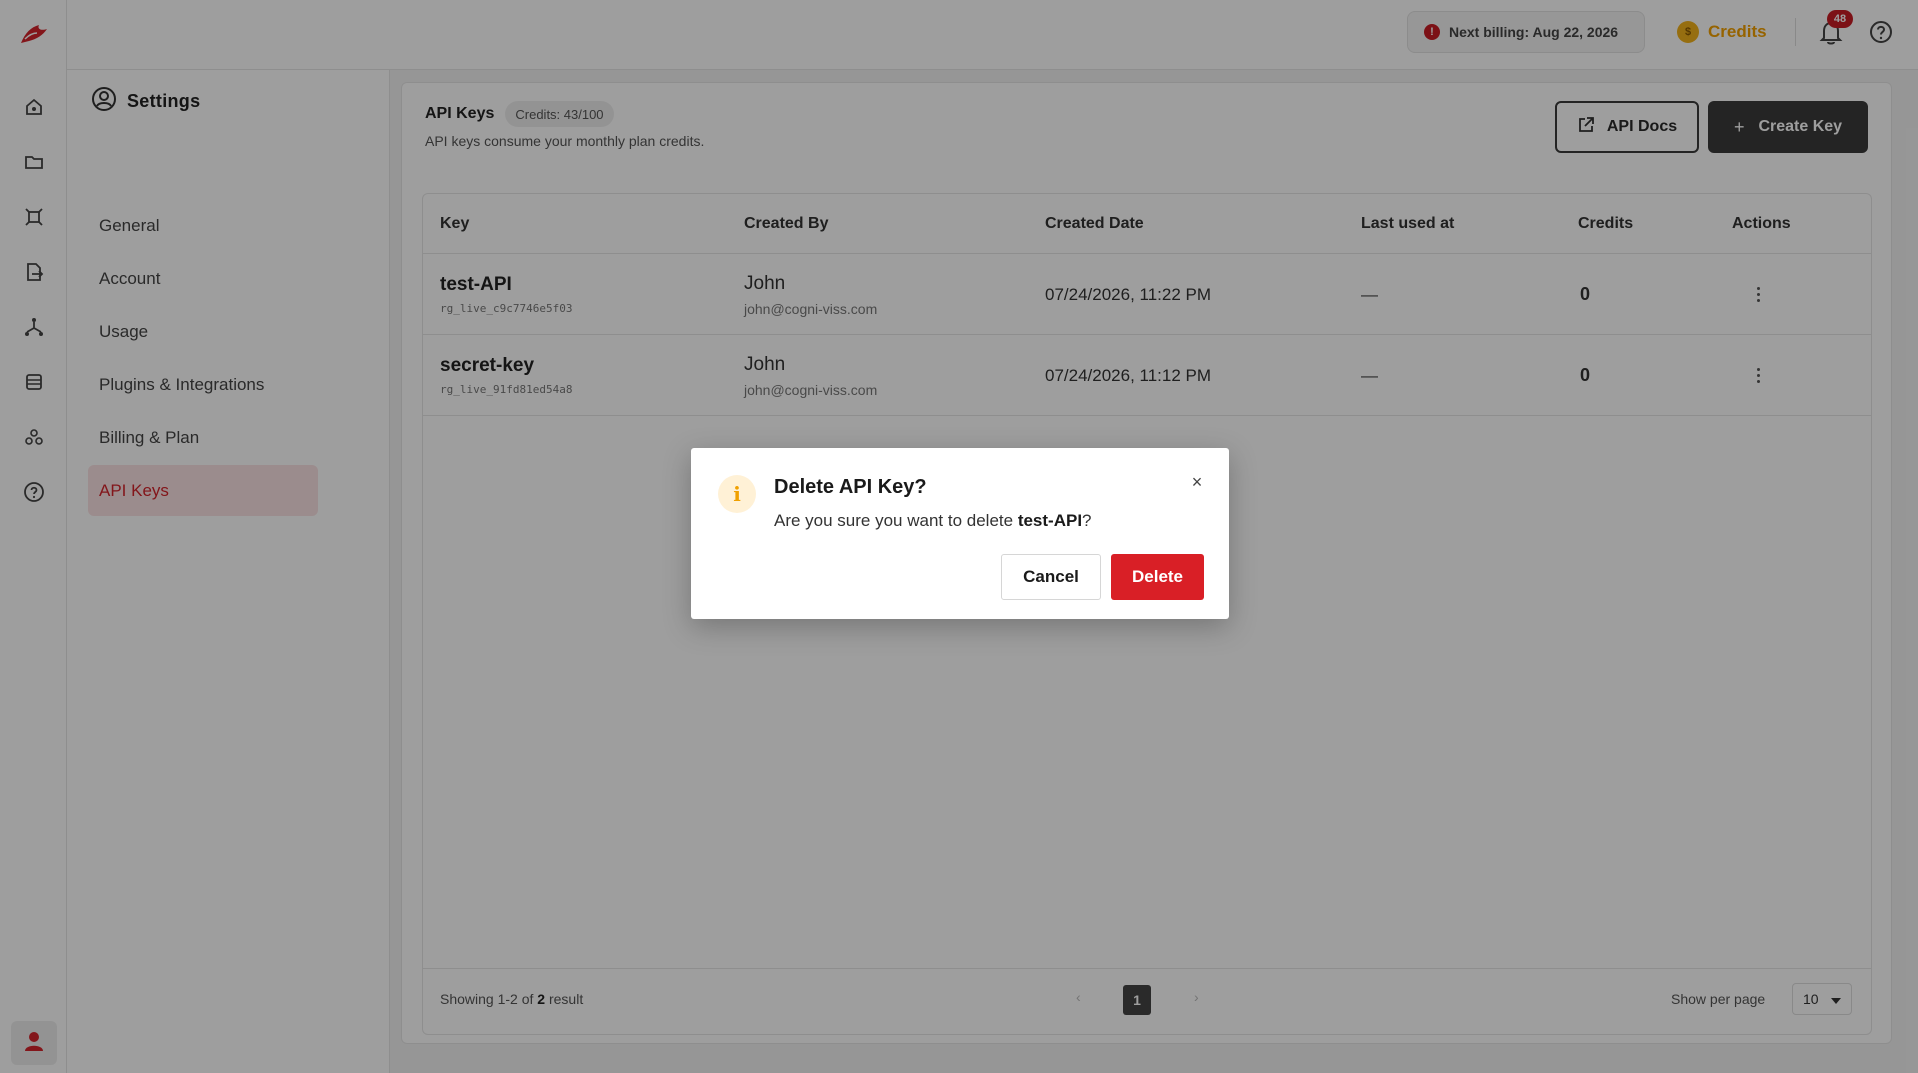 The image size is (1918, 1073). I want to click on cancel-button: Cancel, so click(1051, 577).